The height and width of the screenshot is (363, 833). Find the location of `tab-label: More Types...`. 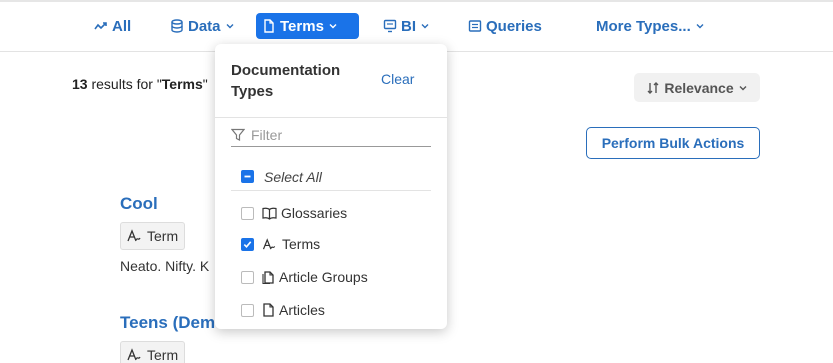

tab-label: More Types... is located at coordinates (643, 26).